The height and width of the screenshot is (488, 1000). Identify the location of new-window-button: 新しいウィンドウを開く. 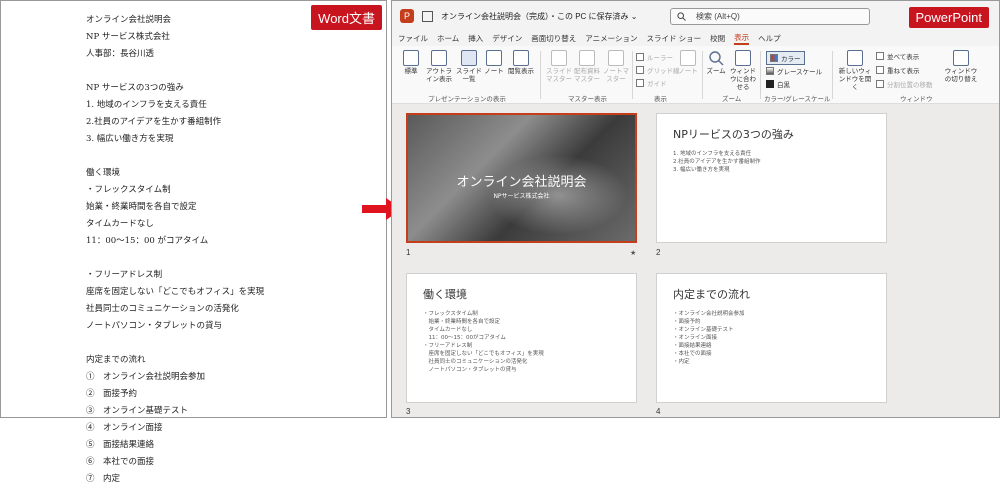
(855, 71).